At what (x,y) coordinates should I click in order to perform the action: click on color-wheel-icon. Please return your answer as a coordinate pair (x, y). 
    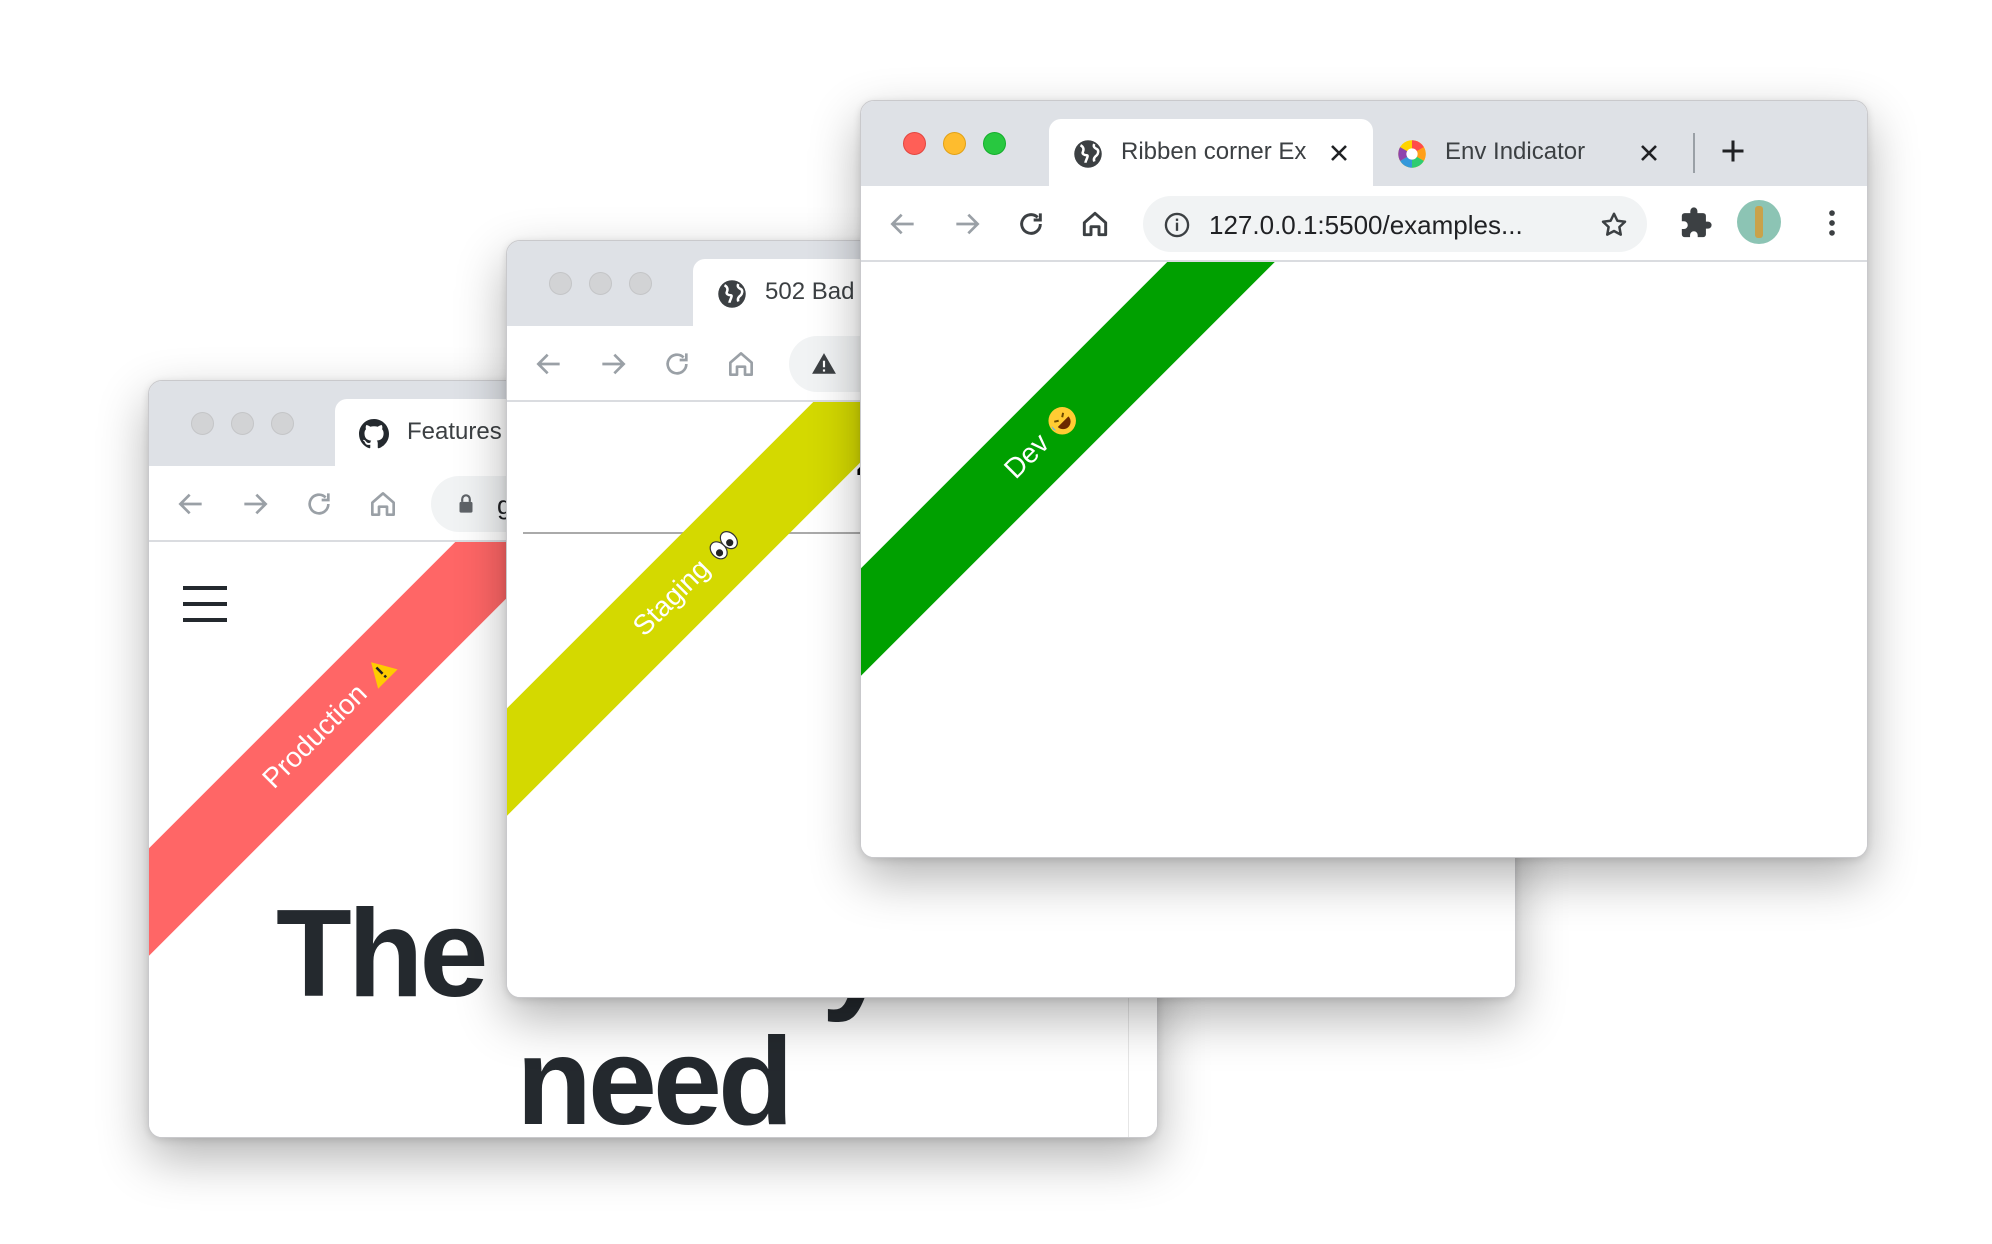
    Looking at the image, I should click on (1412, 154).